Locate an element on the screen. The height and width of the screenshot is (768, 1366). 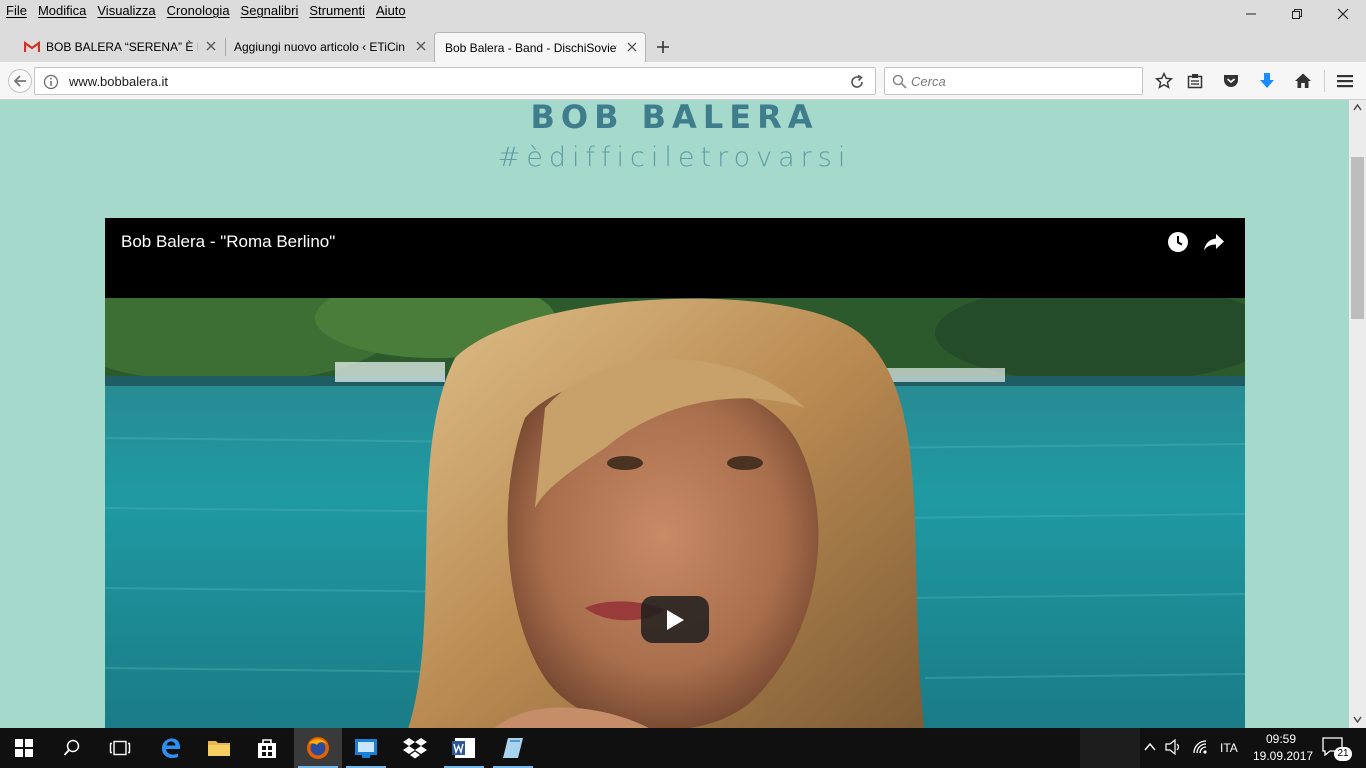
share-icon is located at coordinates (1214, 242).